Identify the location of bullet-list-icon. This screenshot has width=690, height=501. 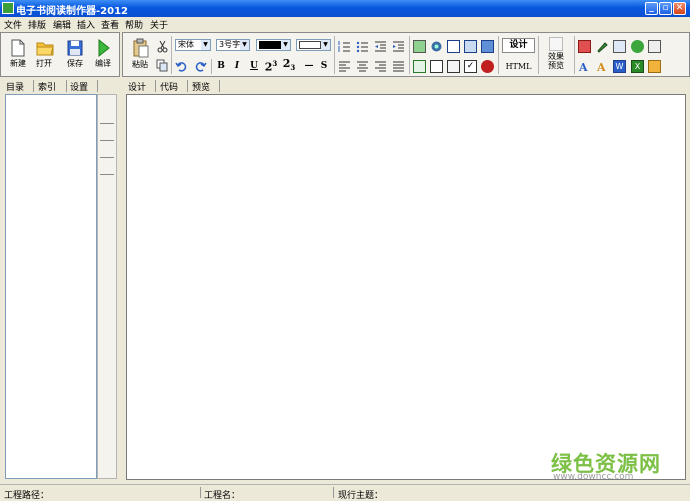
(362, 46).